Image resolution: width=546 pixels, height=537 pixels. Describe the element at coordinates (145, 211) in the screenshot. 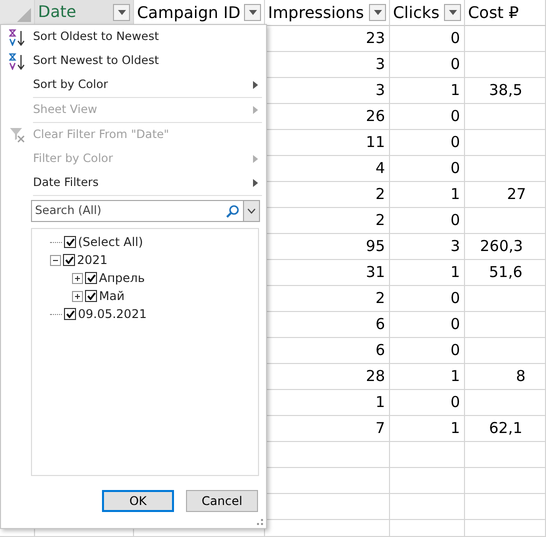

I see `search-box: Search (All)` at that location.